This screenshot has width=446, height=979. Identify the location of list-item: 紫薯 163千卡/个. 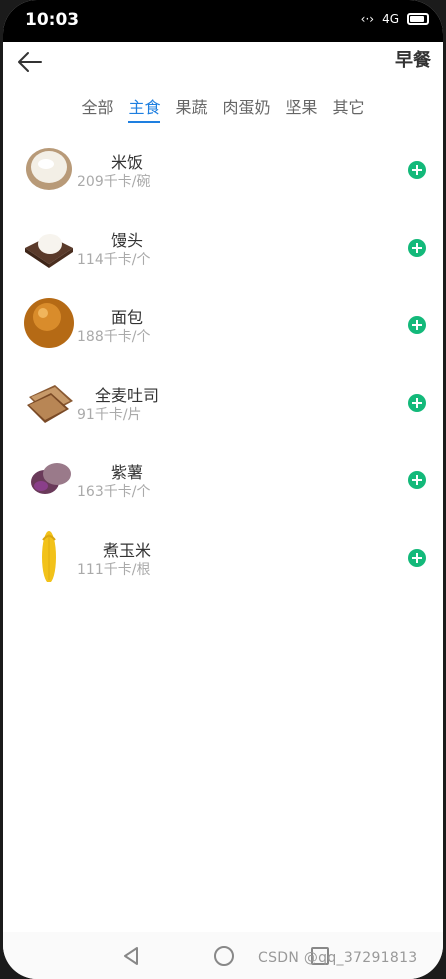
(223, 489).